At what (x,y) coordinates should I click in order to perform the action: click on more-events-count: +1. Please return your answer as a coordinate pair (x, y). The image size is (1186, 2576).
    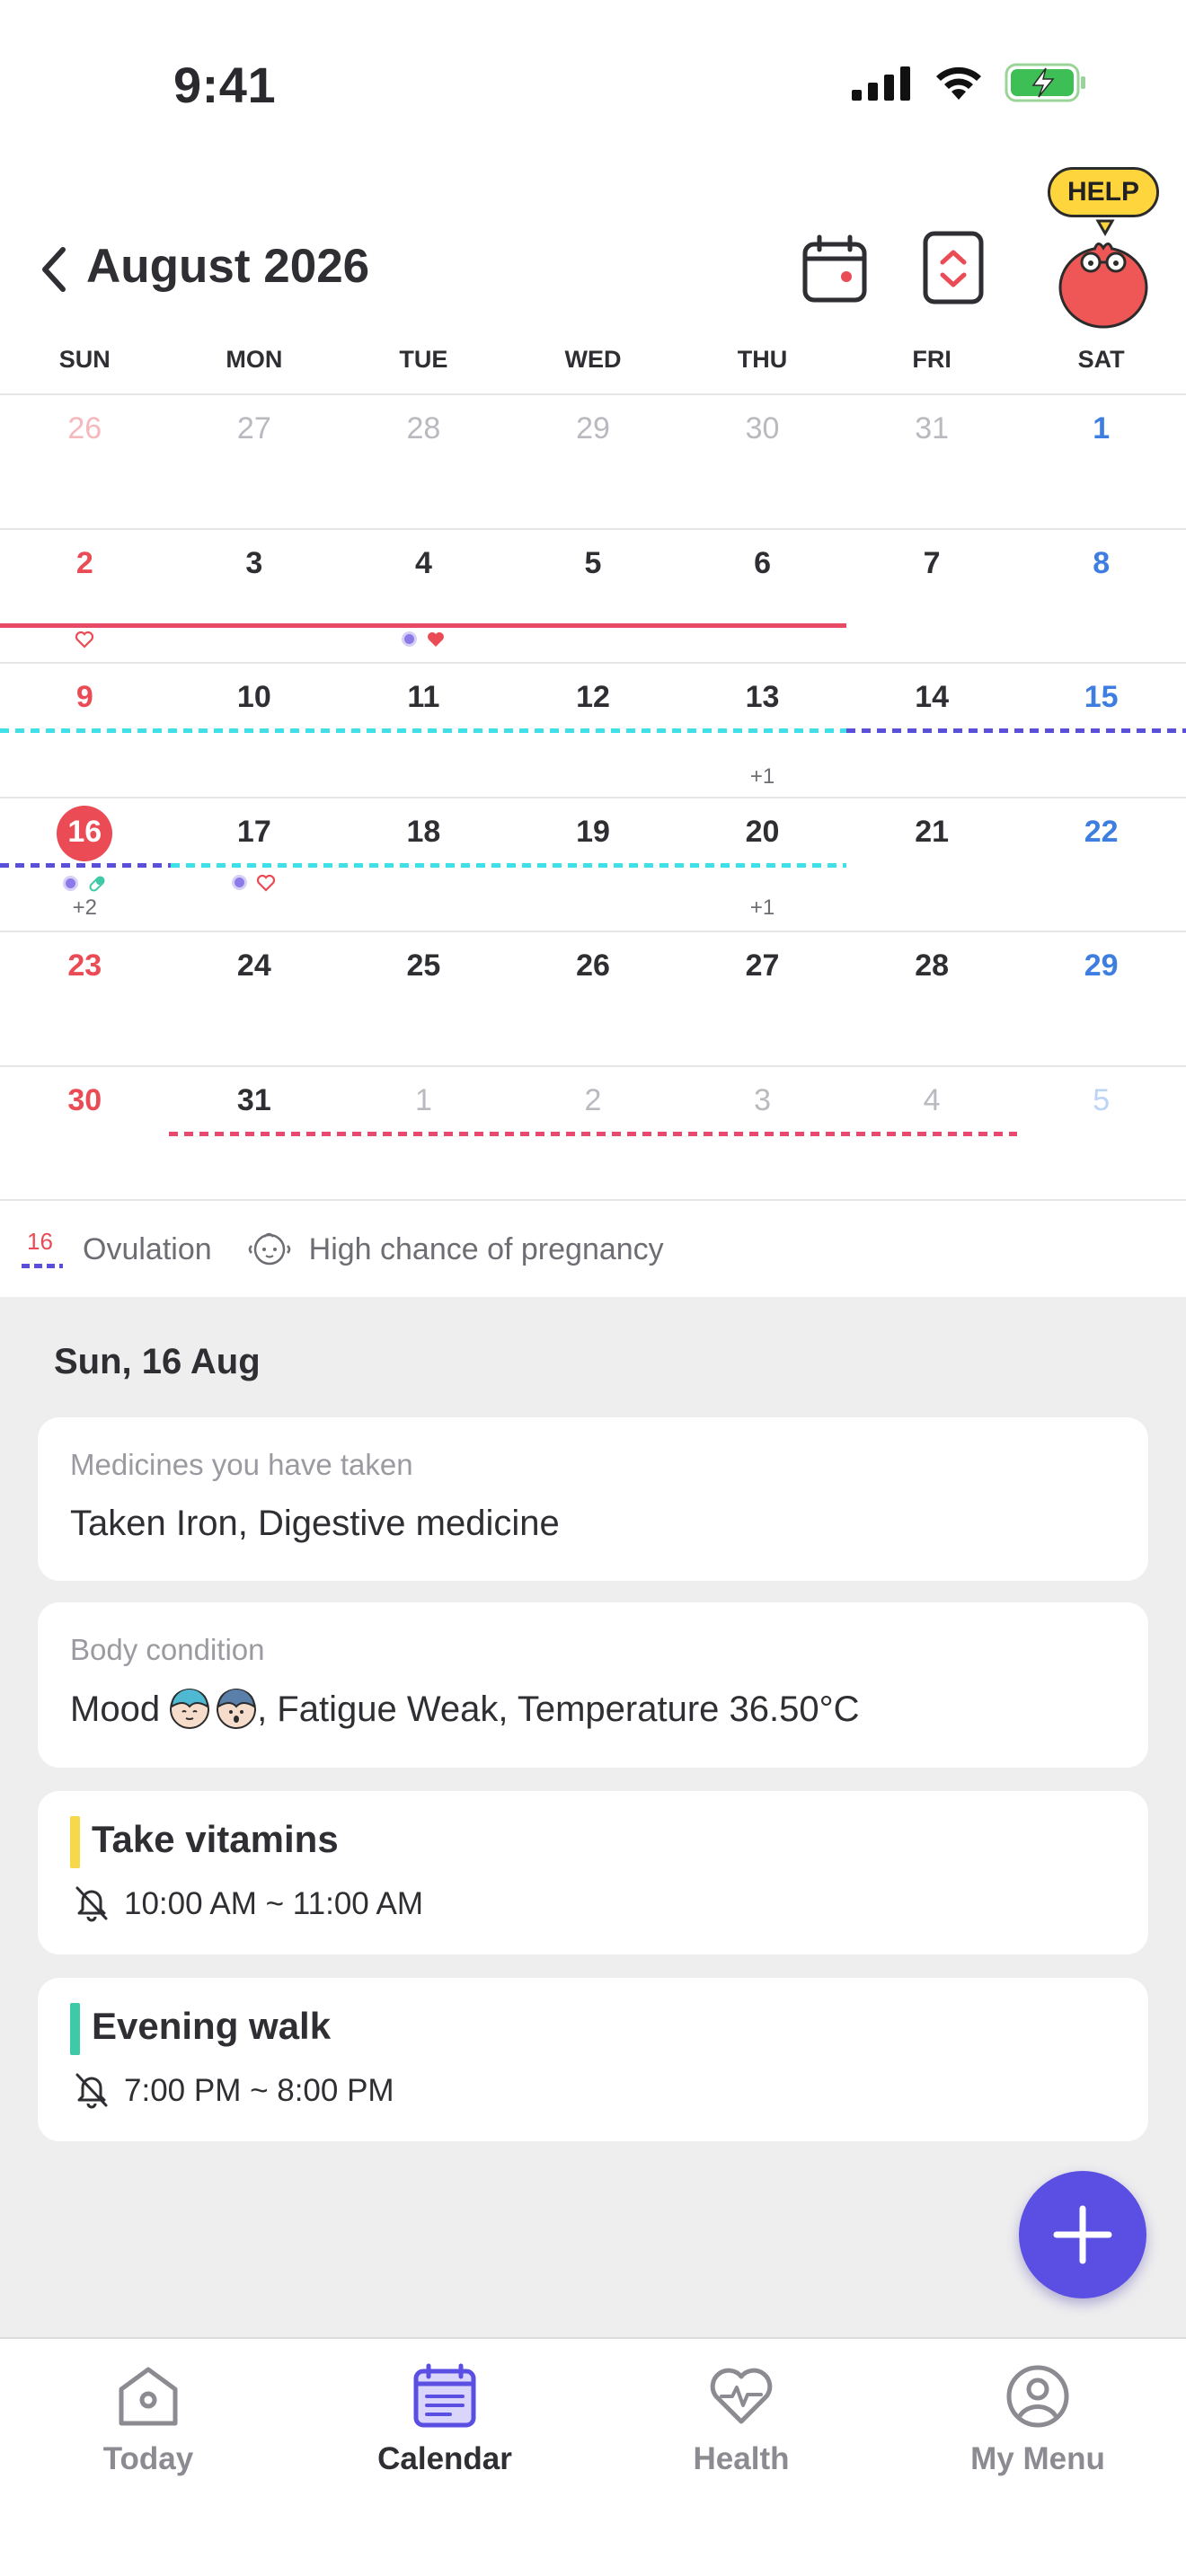
    Looking at the image, I should click on (762, 776).